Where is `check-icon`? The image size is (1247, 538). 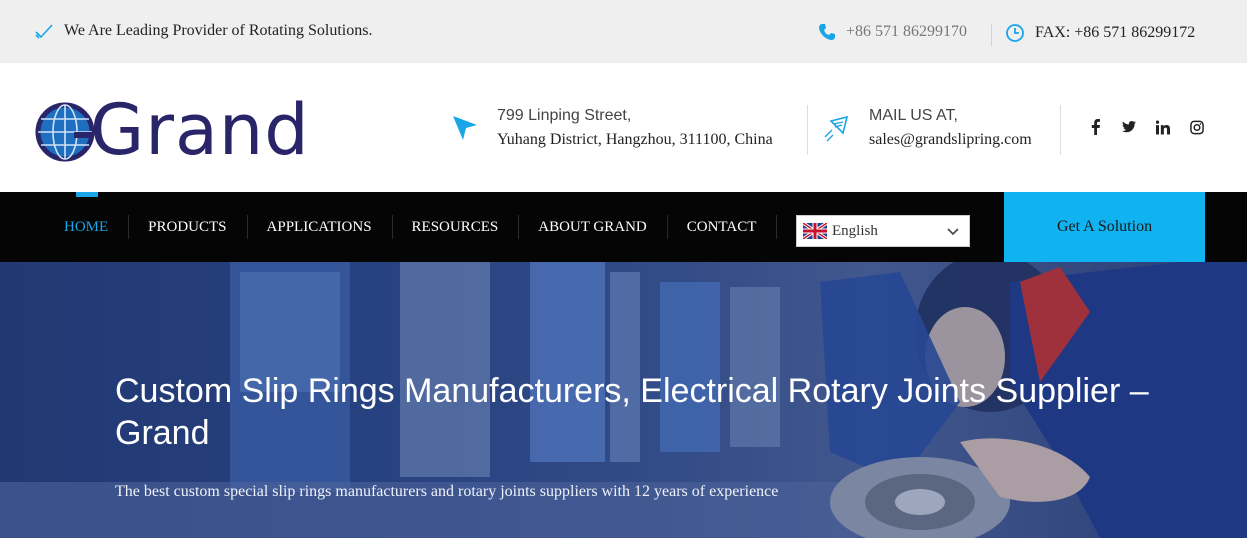 check-icon is located at coordinates (44, 31).